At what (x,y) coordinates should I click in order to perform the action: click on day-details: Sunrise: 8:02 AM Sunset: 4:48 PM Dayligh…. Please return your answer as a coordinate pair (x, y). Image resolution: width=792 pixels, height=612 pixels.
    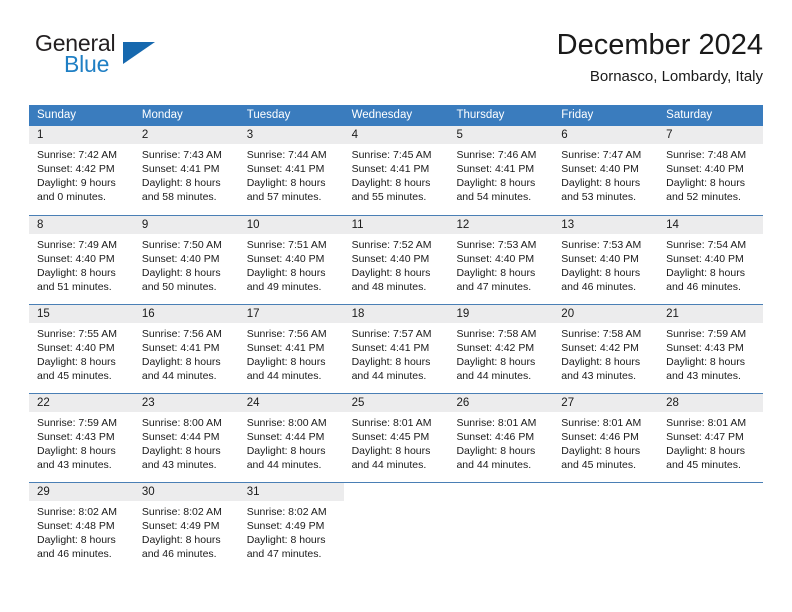
    Looking at the image, I should click on (81, 531).